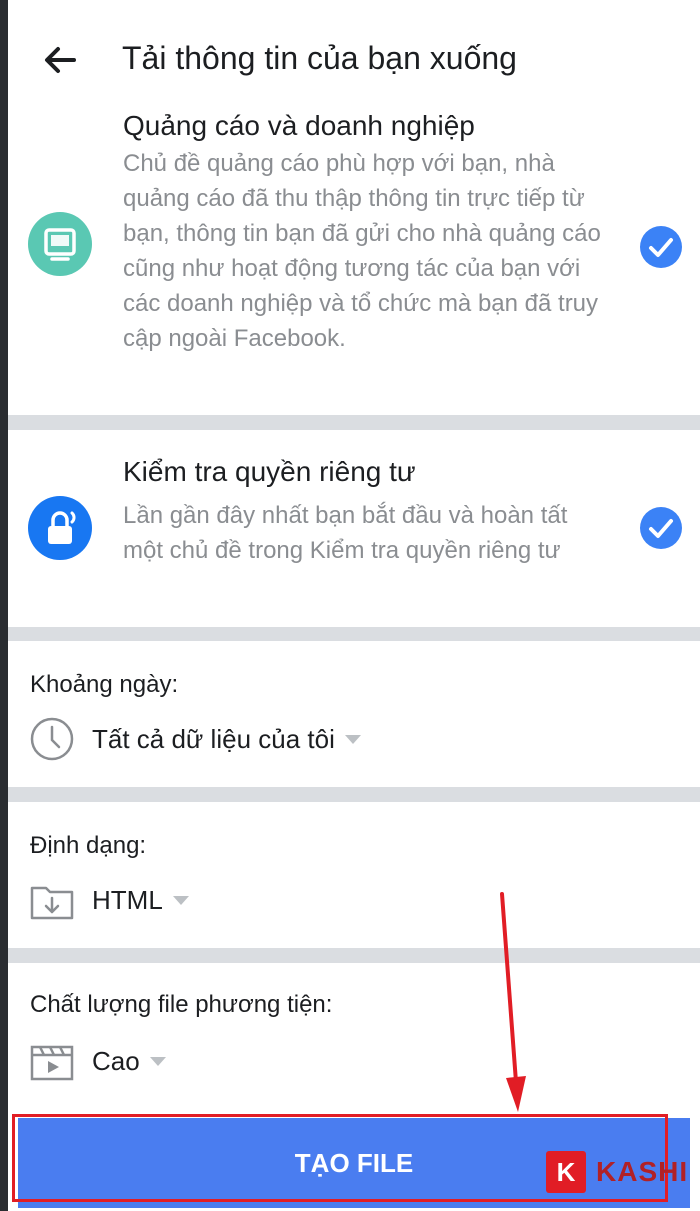 The width and height of the screenshot is (700, 1211). I want to click on top-bar: Tải thông tin của bạn xuống, so click(354, 54).